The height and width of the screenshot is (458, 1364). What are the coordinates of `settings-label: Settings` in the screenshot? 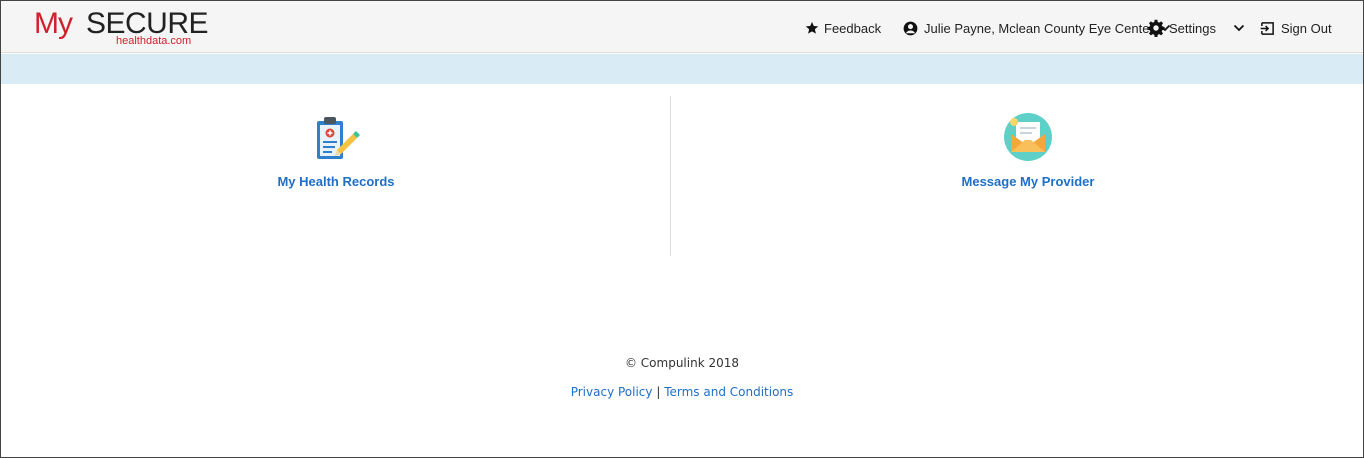 It's located at (1192, 28).